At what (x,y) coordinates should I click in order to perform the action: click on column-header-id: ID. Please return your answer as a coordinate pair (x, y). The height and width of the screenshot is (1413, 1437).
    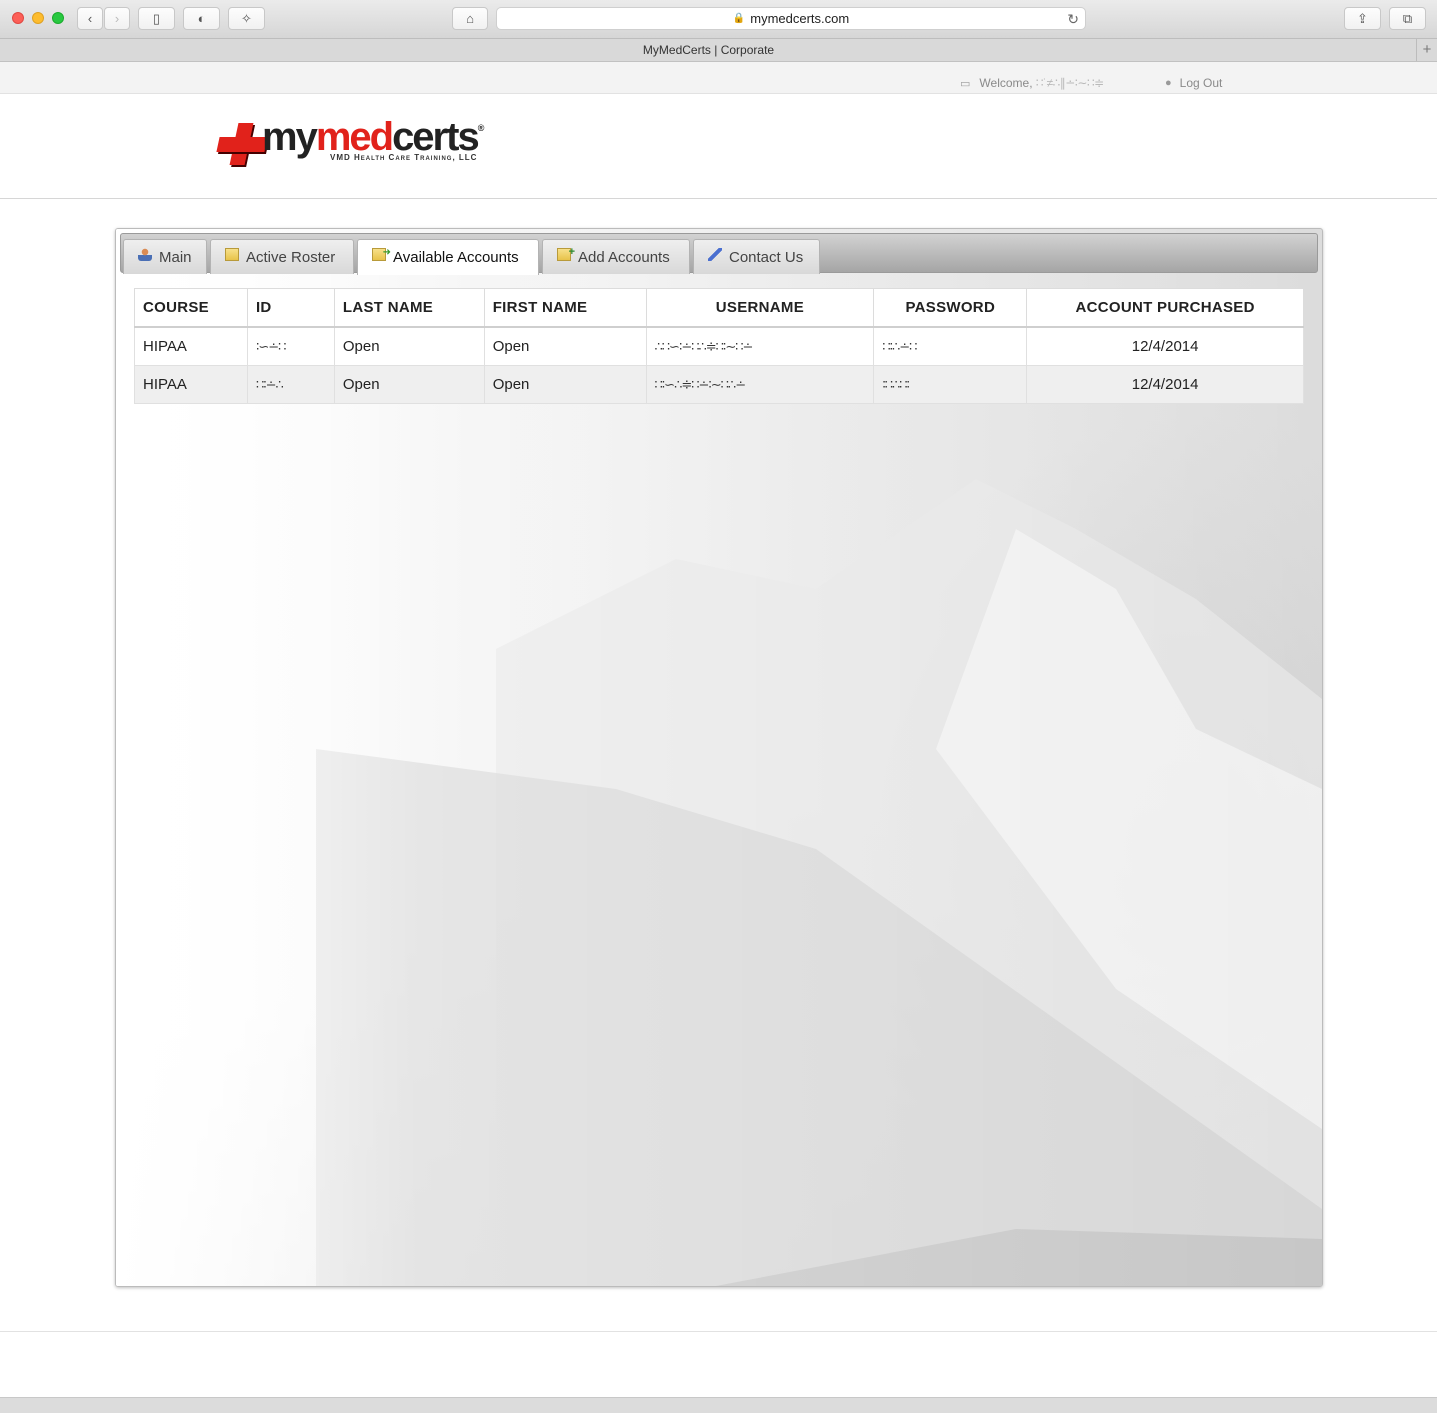
    Looking at the image, I should click on (290, 308).